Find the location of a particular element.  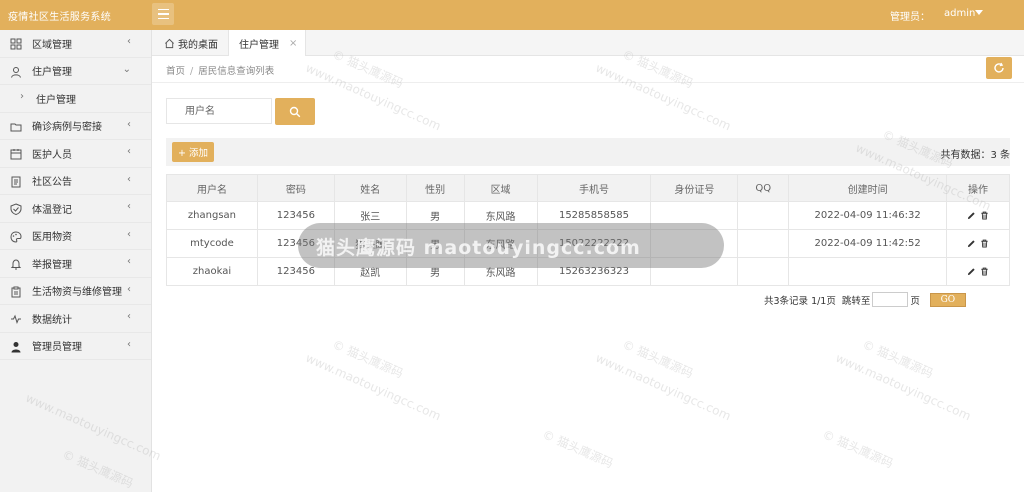

sidebar-subitem-resident-management: › 住户管理 is located at coordinates (75, 99).